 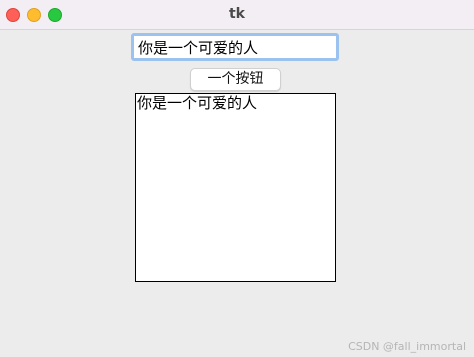 I want to click on window-title: tk, so click(x=236, y=14).